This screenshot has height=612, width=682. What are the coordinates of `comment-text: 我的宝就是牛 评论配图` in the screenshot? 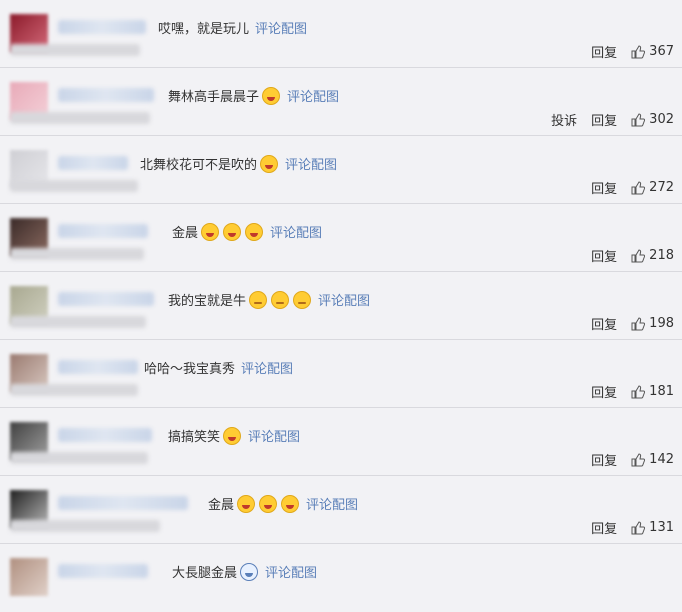 It's located at (269, 299).